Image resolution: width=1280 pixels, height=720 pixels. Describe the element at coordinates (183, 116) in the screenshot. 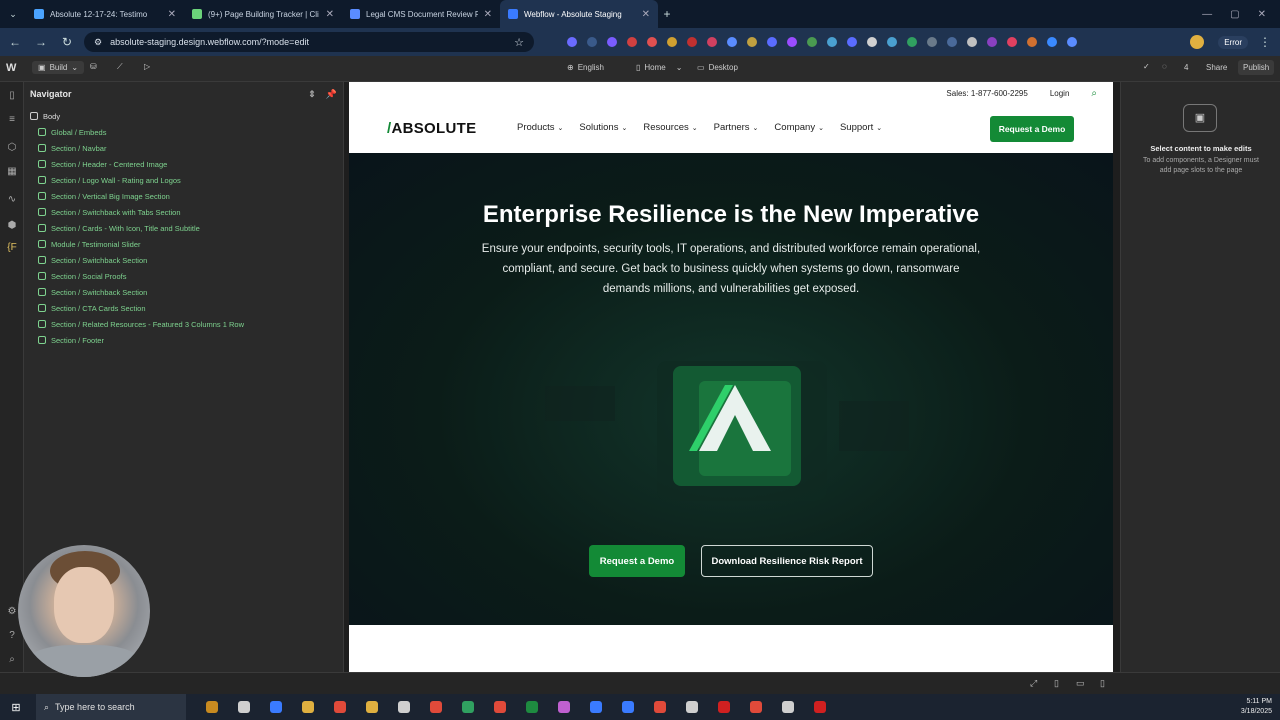

I see `navigator-root: Body` at that location.